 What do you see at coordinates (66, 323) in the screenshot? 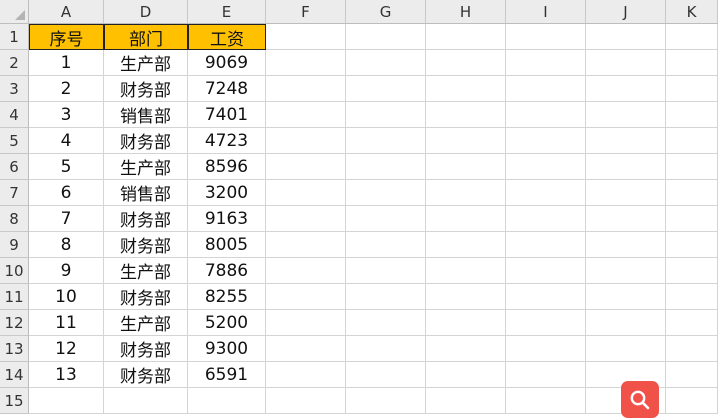
I see `cell-a12: 11` at bounding box center [66, 323].